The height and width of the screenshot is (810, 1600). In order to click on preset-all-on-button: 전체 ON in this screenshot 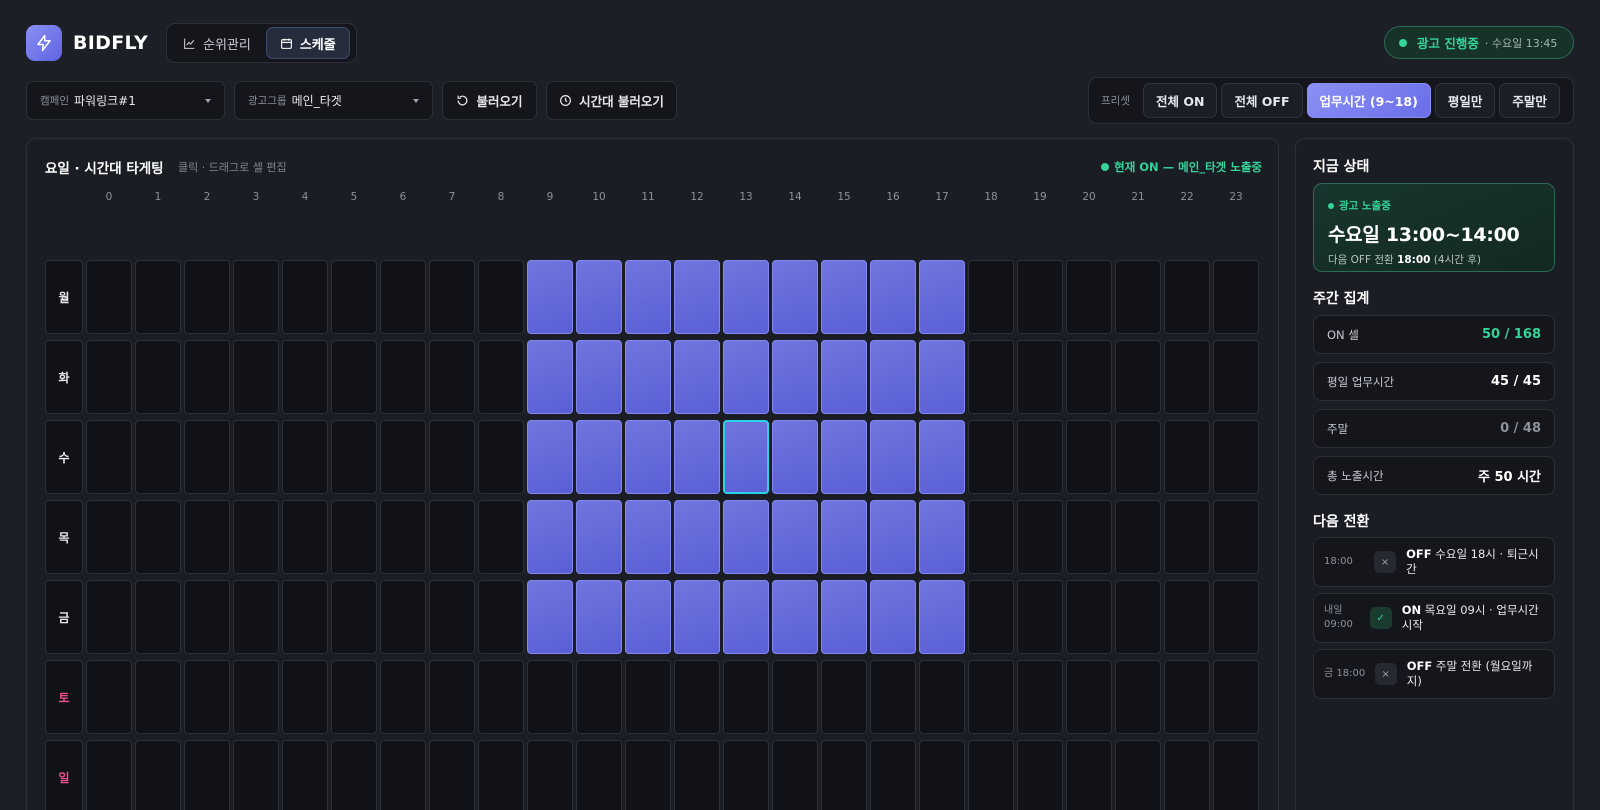, I will do `click(1180, 100)`.